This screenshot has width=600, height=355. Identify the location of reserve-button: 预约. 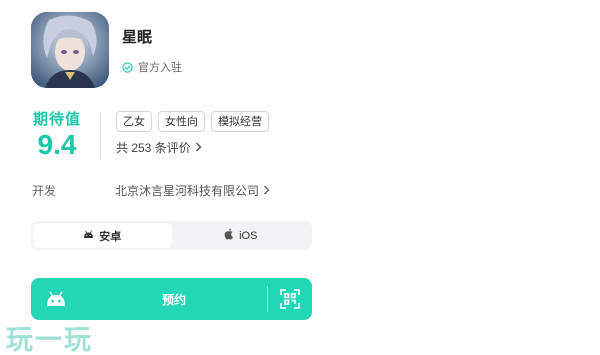
(171, 299).